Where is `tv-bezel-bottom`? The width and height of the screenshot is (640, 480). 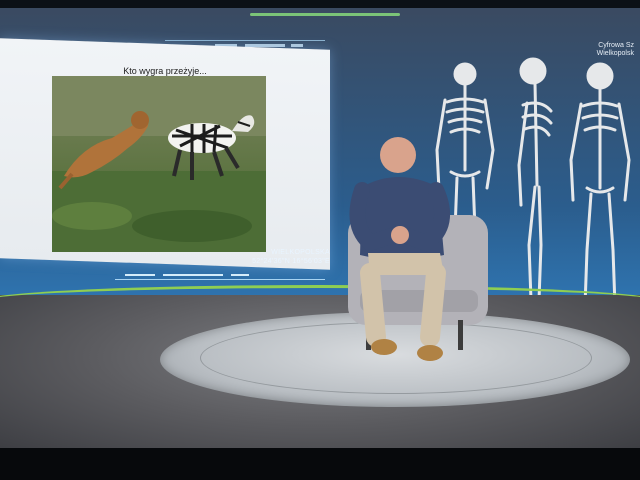 tv-bezel-bottom is located at coordinates (320, 464).